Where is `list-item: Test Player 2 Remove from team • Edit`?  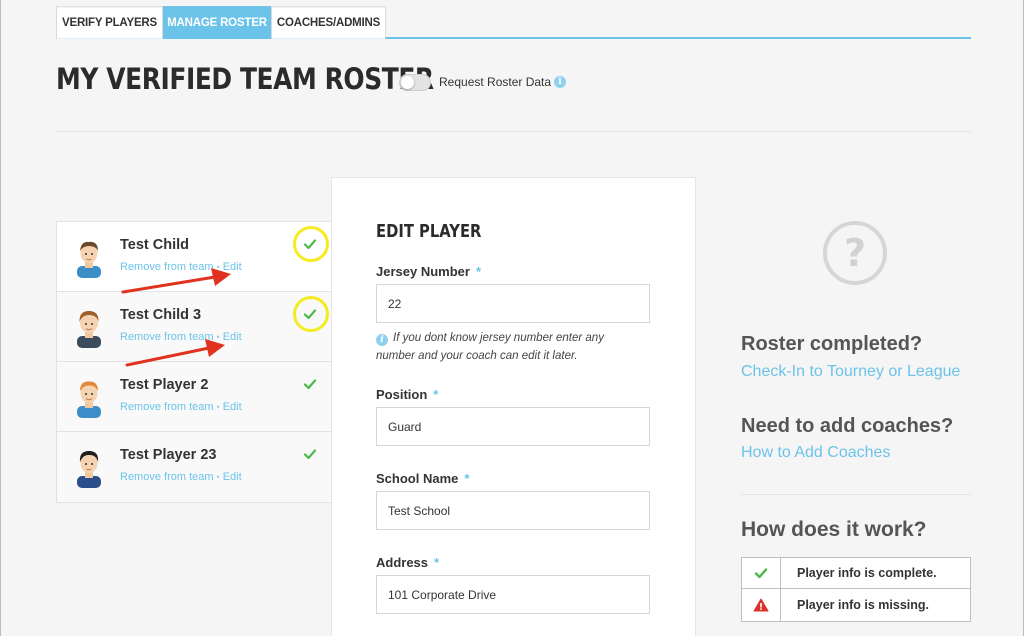
list-item: Test Player 2 Remove from team • Edit is located at coordinates (194, 397).